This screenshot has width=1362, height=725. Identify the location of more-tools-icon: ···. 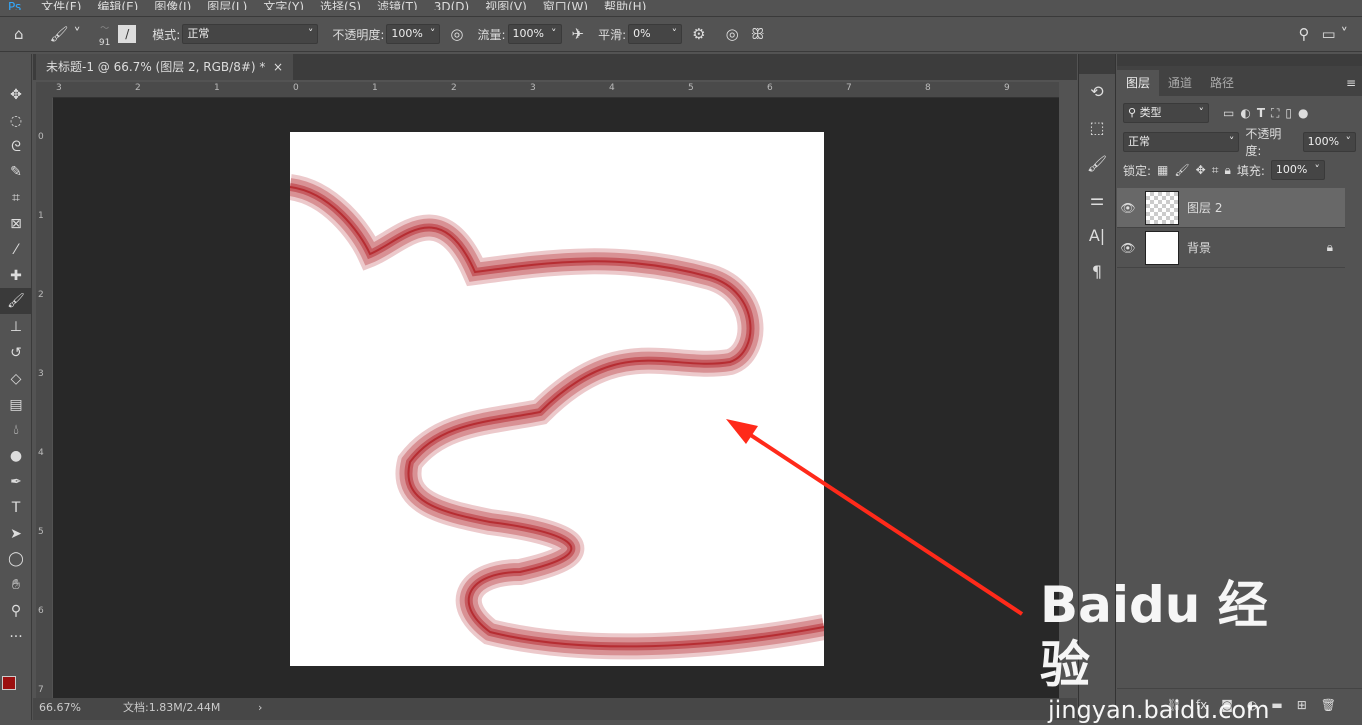
(16, 637).